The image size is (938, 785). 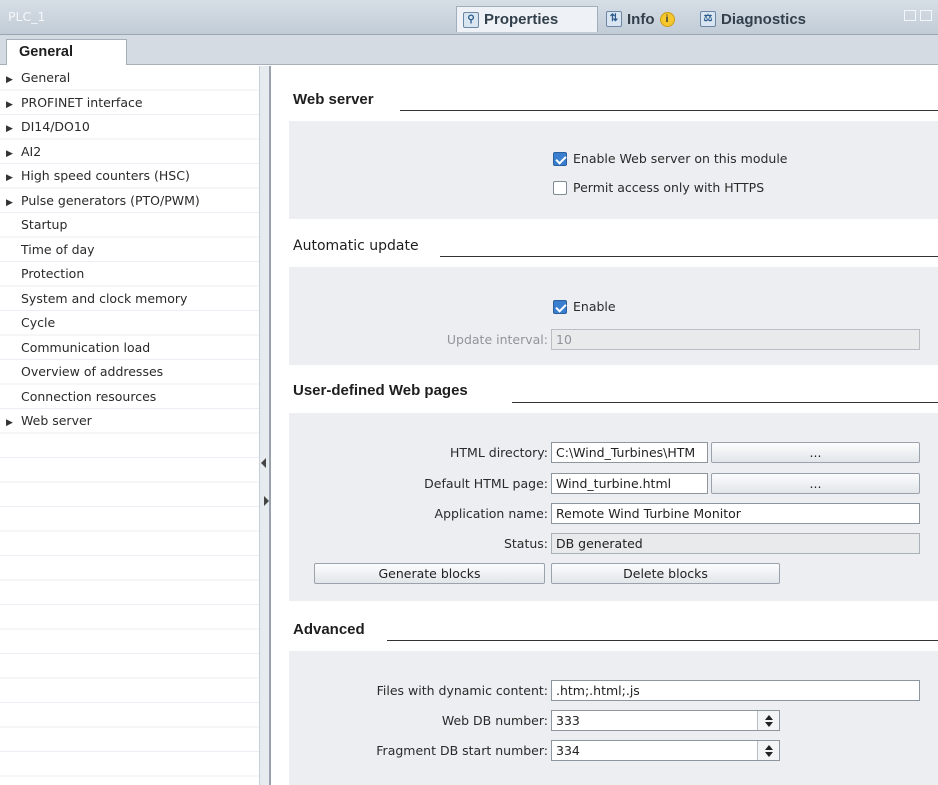 What do you see at coordinates (486, 483) in the screenshot?
I see `default-page-label: Default HTML page:` at bounding box center [486, 483].